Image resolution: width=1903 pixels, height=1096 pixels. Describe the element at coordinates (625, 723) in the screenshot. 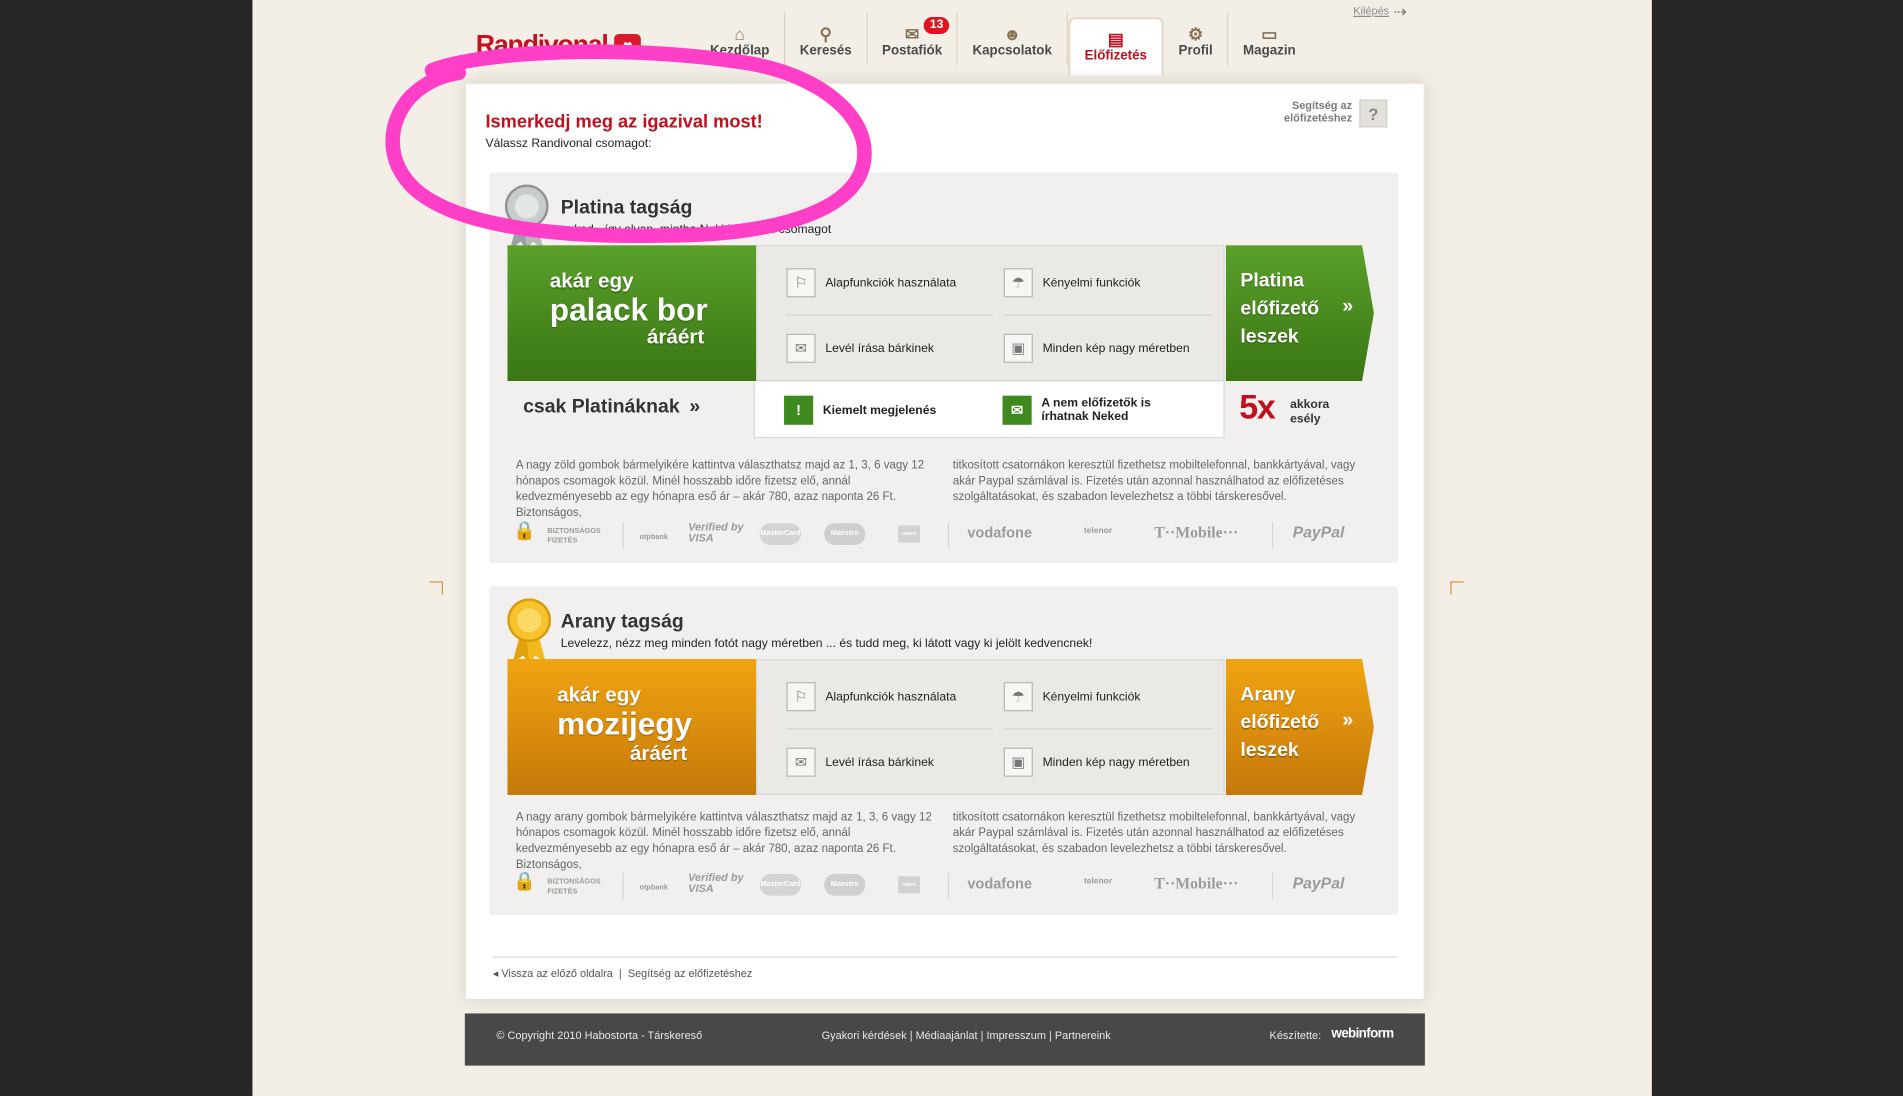

I see `promo-line: mozijegy` at that location.